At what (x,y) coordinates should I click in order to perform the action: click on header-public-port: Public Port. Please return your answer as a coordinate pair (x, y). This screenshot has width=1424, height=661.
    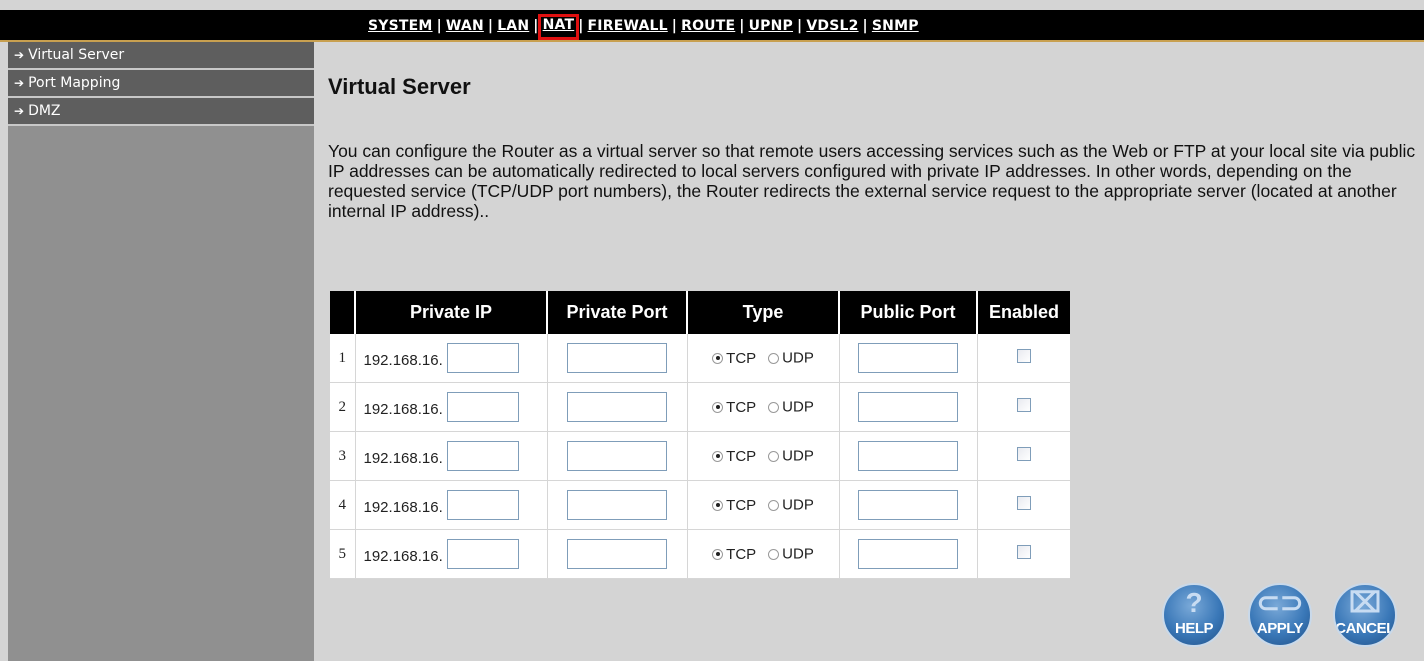
    Looking at the image, I should click on (908, 312).